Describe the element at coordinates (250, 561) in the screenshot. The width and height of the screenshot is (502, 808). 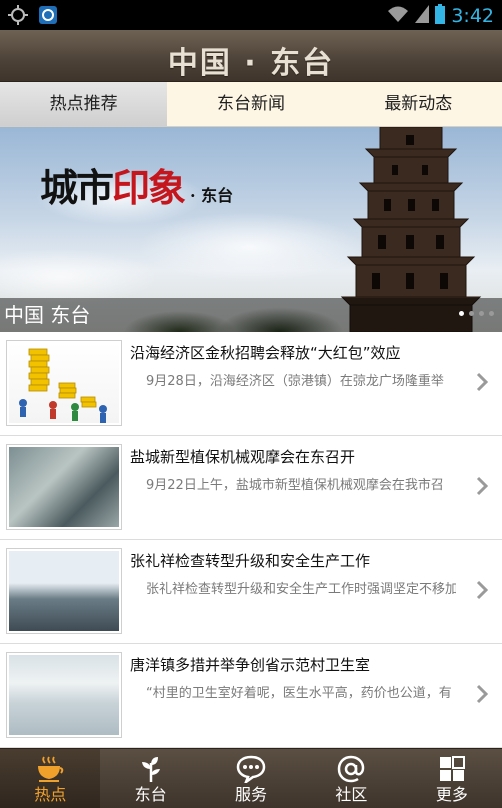
I see `news-title: 张礼祥检查转型升级和安全生产工作` at that location.